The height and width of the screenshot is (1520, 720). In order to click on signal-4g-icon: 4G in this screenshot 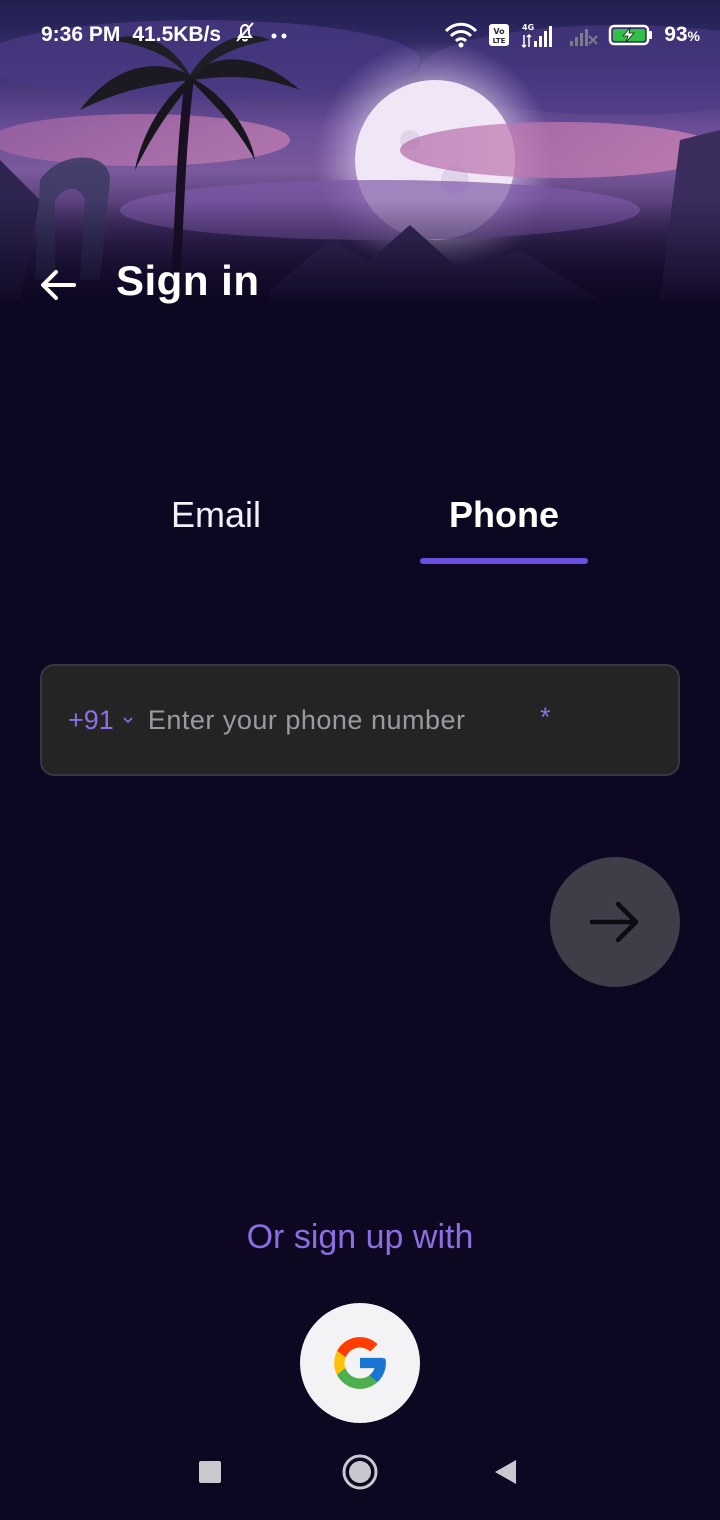, I will do `click(539, 35)`.